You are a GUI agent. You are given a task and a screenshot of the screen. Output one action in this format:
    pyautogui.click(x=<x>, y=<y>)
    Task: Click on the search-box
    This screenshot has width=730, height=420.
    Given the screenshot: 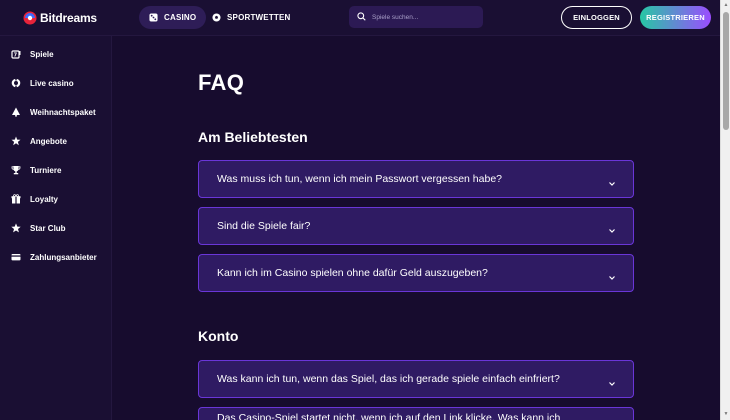 What is the action you would take?
    pyautogui.click(x=416, y=17)
    